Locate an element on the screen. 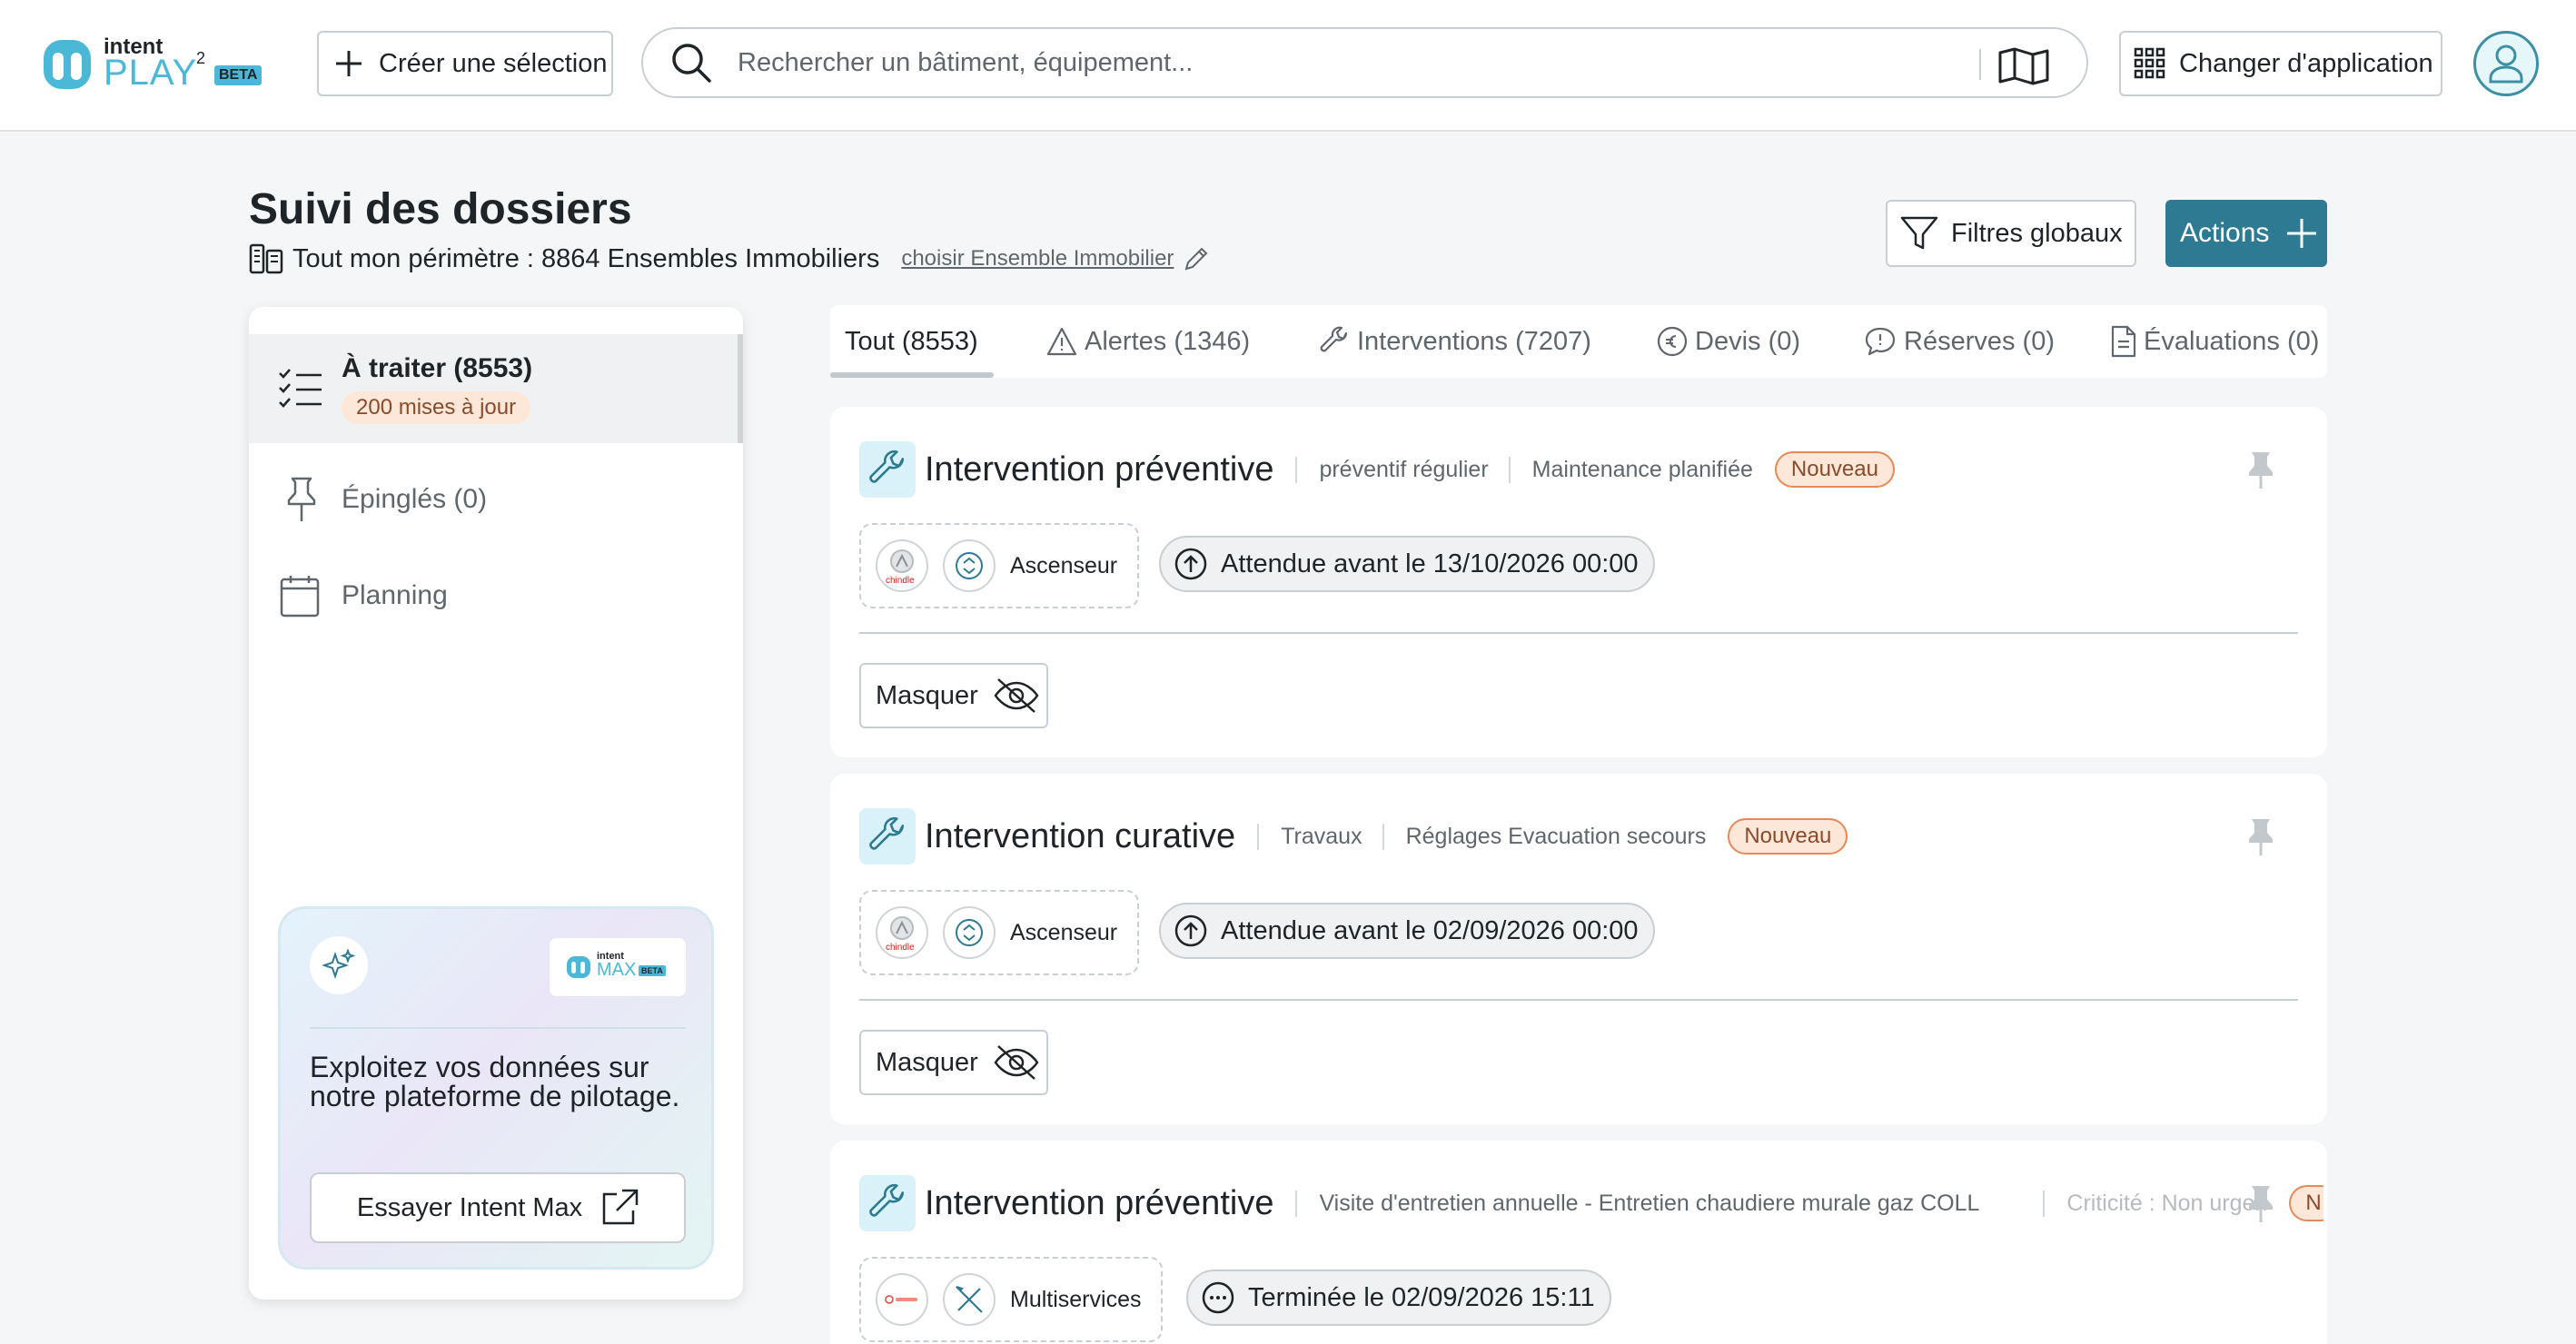 This screenshot has height=1344, width=2576. pencil-icon is located at coordinates (1196, 259).